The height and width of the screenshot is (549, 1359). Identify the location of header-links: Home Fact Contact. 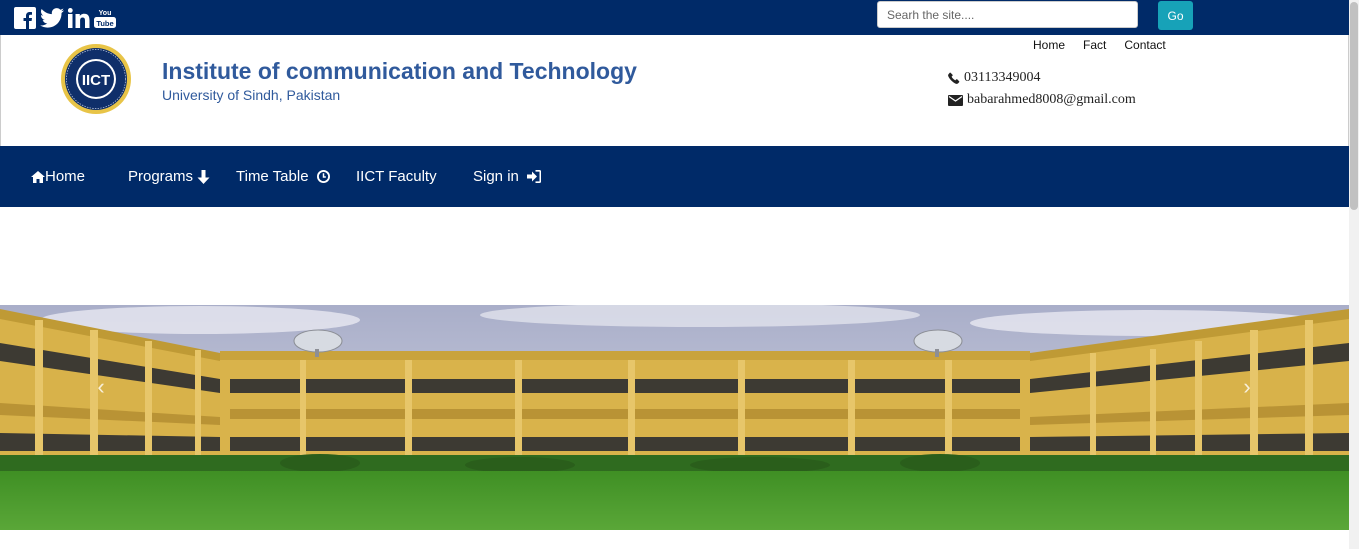
(1108, 45).